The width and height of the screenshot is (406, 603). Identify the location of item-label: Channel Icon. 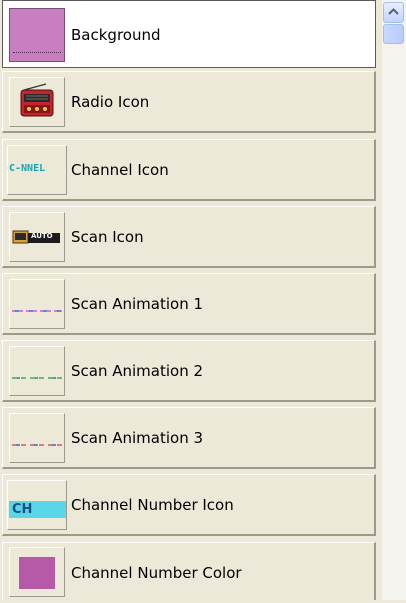
(120, 170).